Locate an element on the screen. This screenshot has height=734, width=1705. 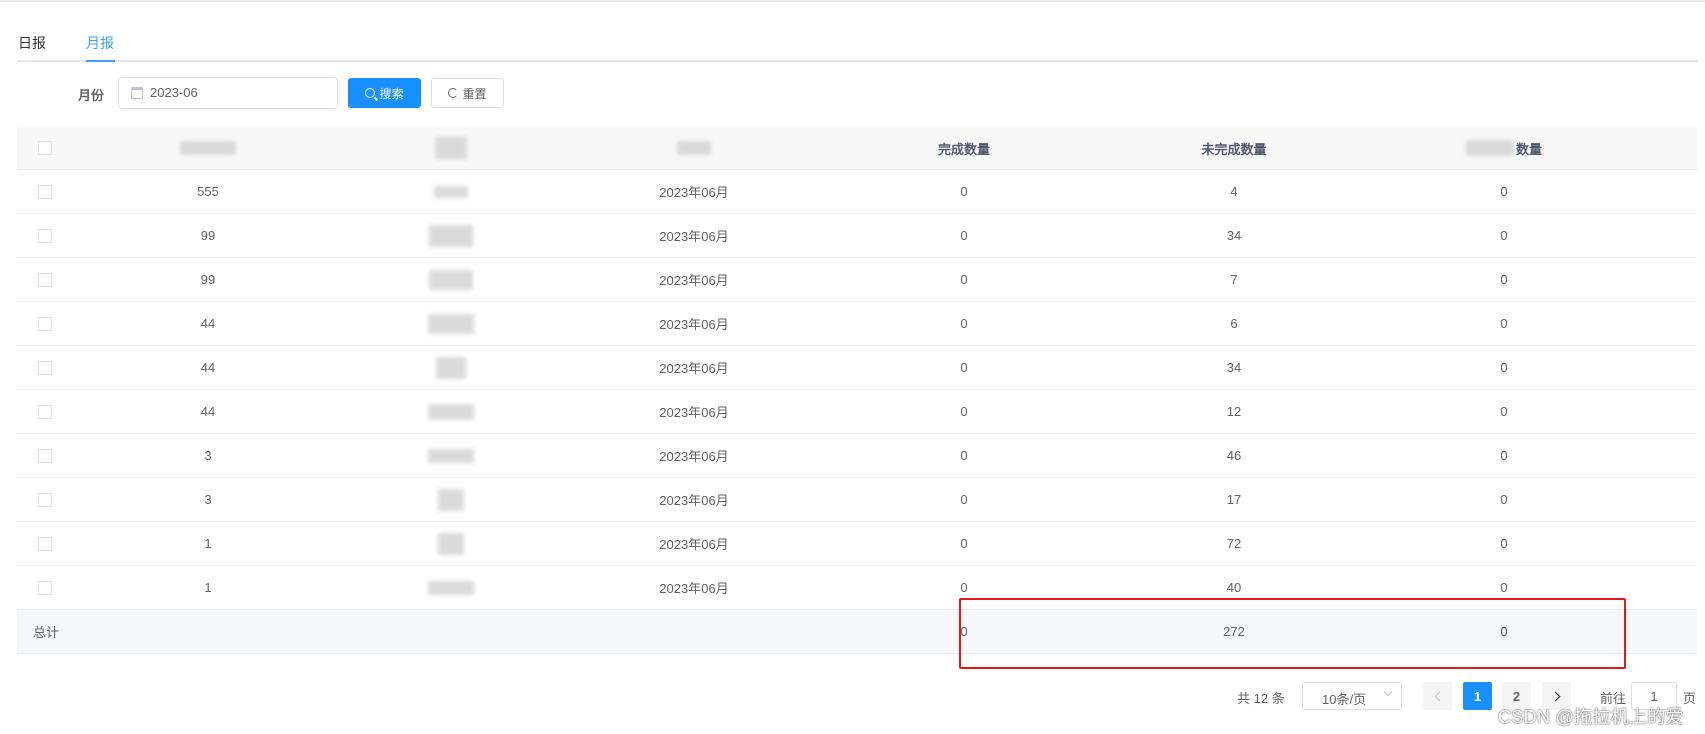
table-row: 44 2023年06月 0 12 0 is located at coordinates (857, 412).